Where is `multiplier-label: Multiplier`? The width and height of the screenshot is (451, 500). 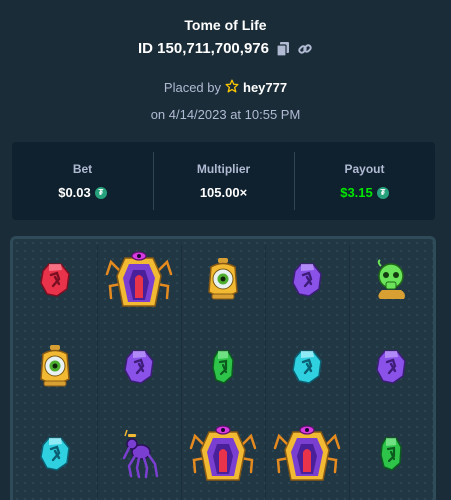 multiplier-label: Multiplier is located at coordinates (223, 169).